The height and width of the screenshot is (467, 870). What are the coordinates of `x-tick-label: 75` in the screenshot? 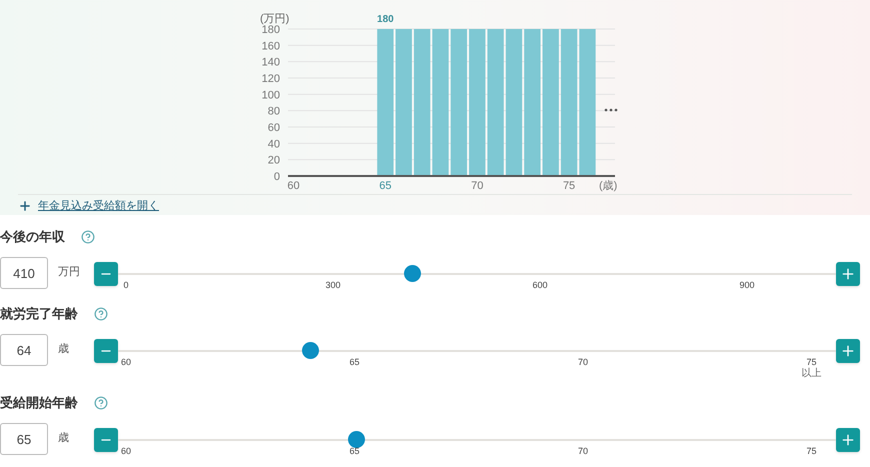 It's located at (569, 186).